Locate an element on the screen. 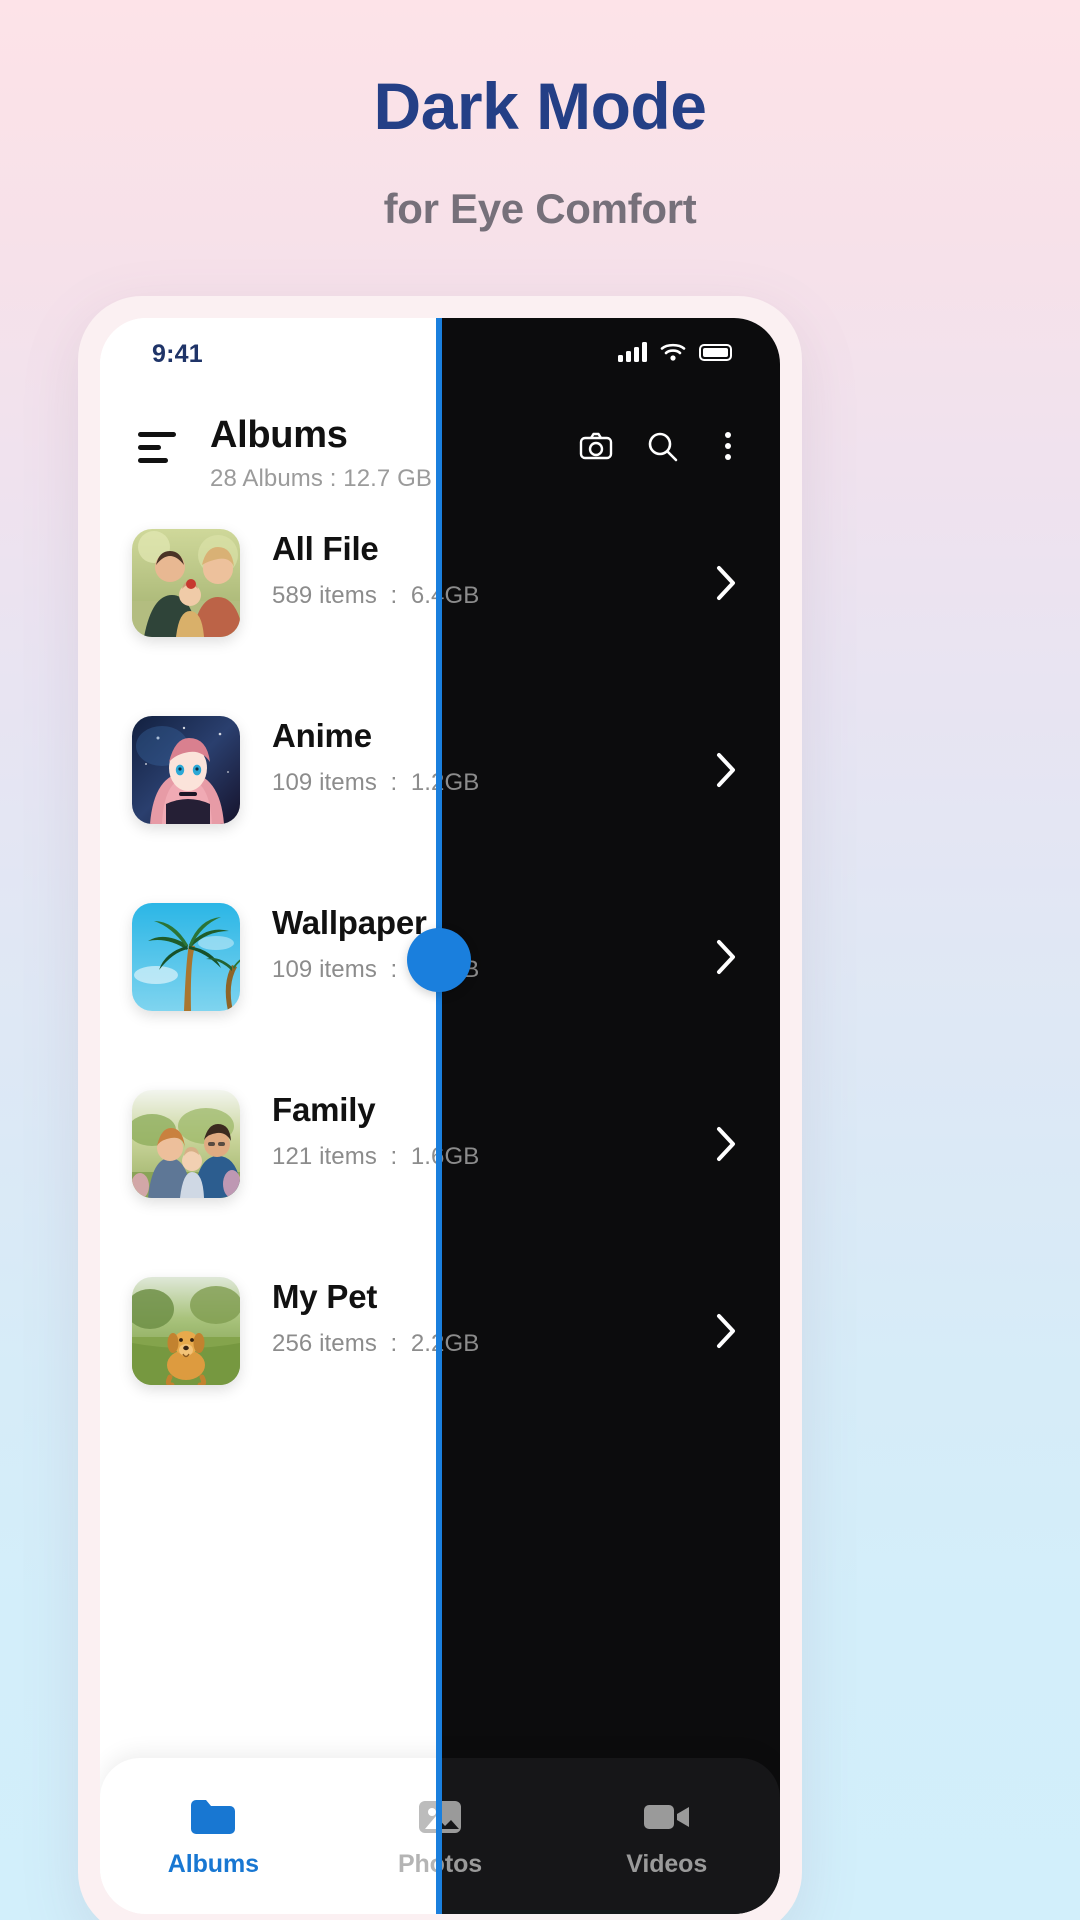 The height and width of the screenshot is (1920, 1080). signal-icon is located at coordinates (632, 352).